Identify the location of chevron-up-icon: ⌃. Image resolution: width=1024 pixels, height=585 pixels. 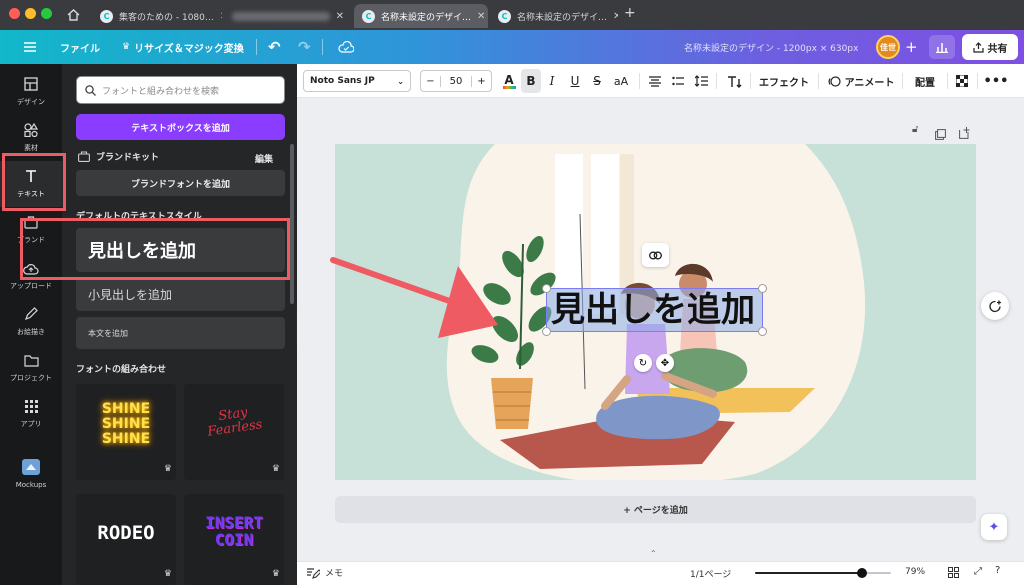
(653, 553).